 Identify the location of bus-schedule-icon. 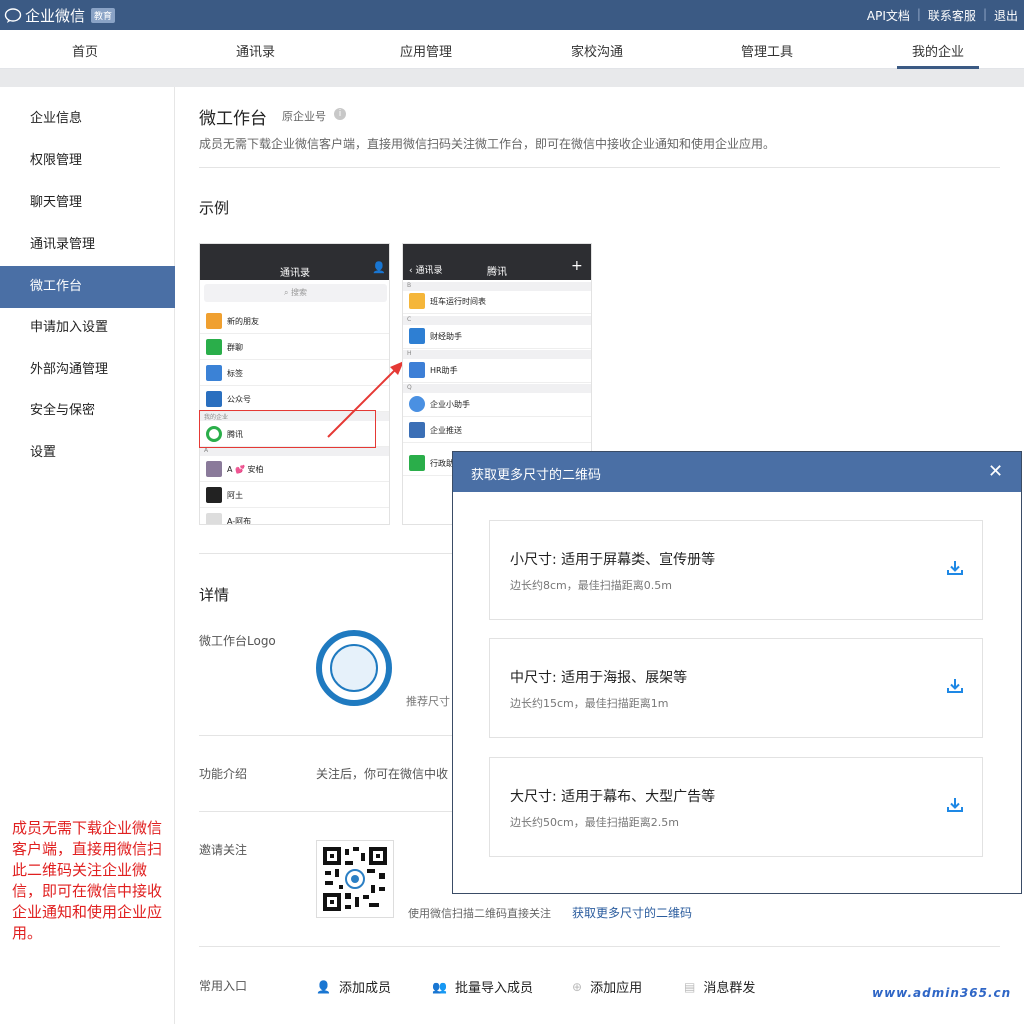
(417, 301).